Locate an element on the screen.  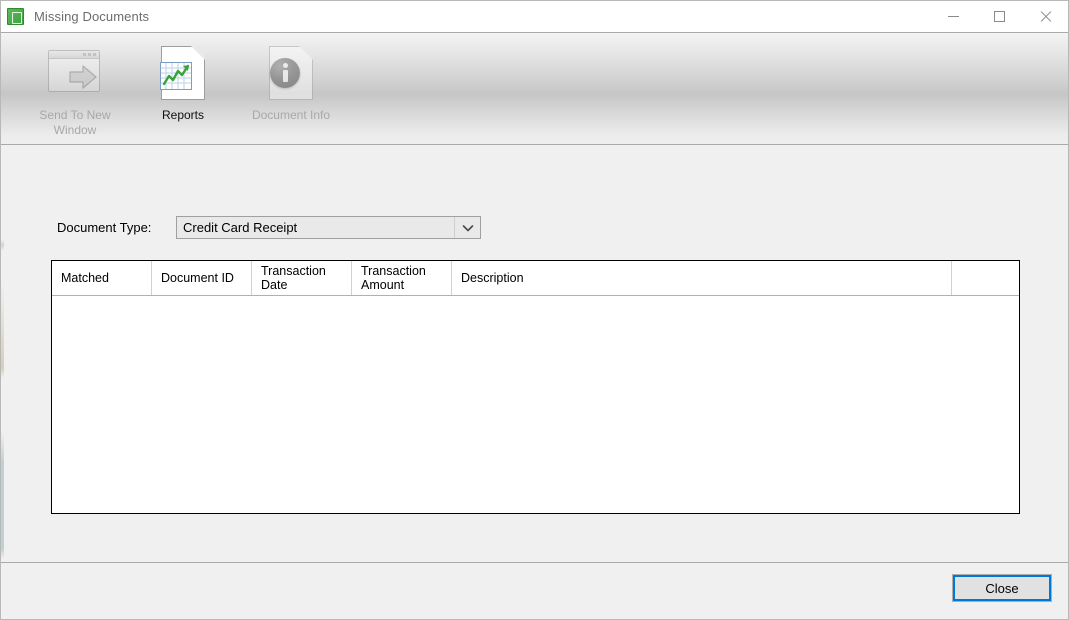
close-button: Close is located at coordinates (1002, 588).